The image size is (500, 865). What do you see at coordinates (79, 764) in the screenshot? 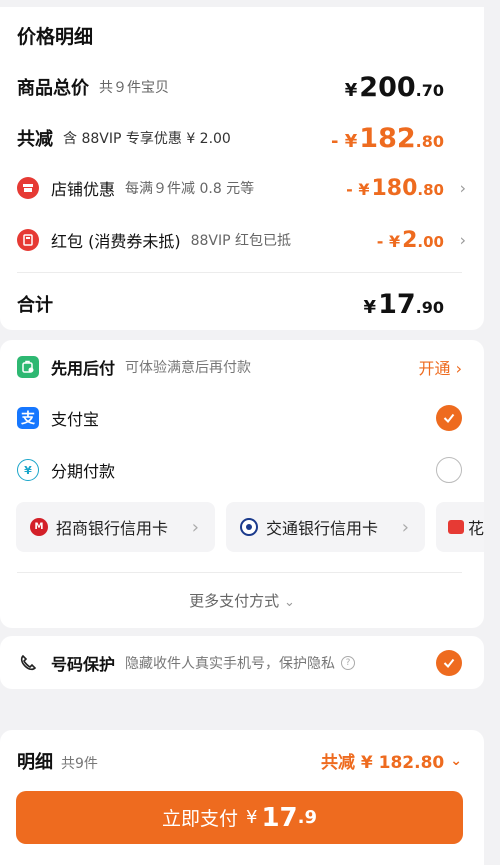
I see `summary-count: 共9件` at bounding box center [79, 764].